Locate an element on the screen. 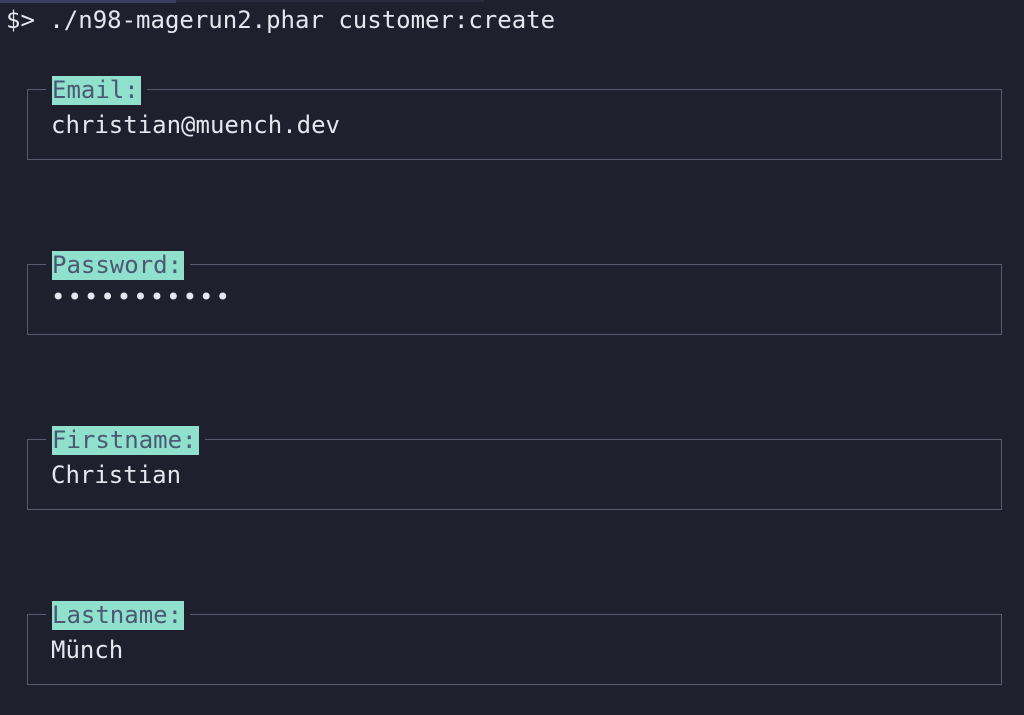 This screenshot has height=715, width=1024. email-label: Email: is located at coordinates (96, 90).